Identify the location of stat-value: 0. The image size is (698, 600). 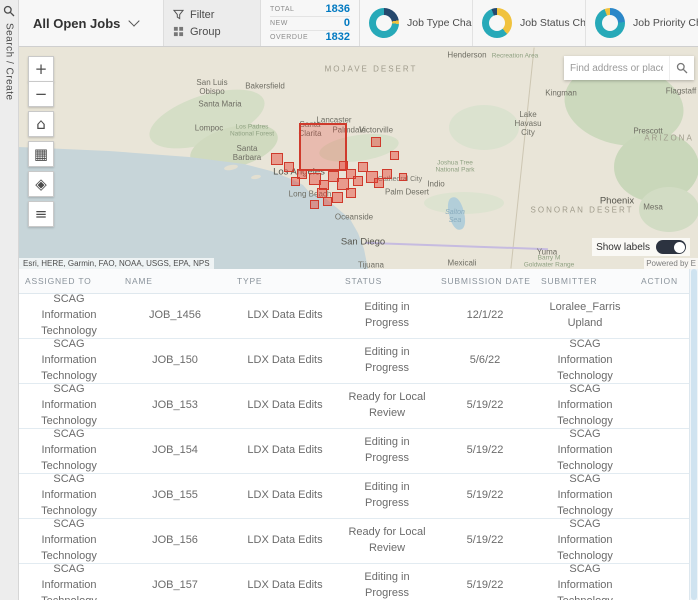
(346, 23).